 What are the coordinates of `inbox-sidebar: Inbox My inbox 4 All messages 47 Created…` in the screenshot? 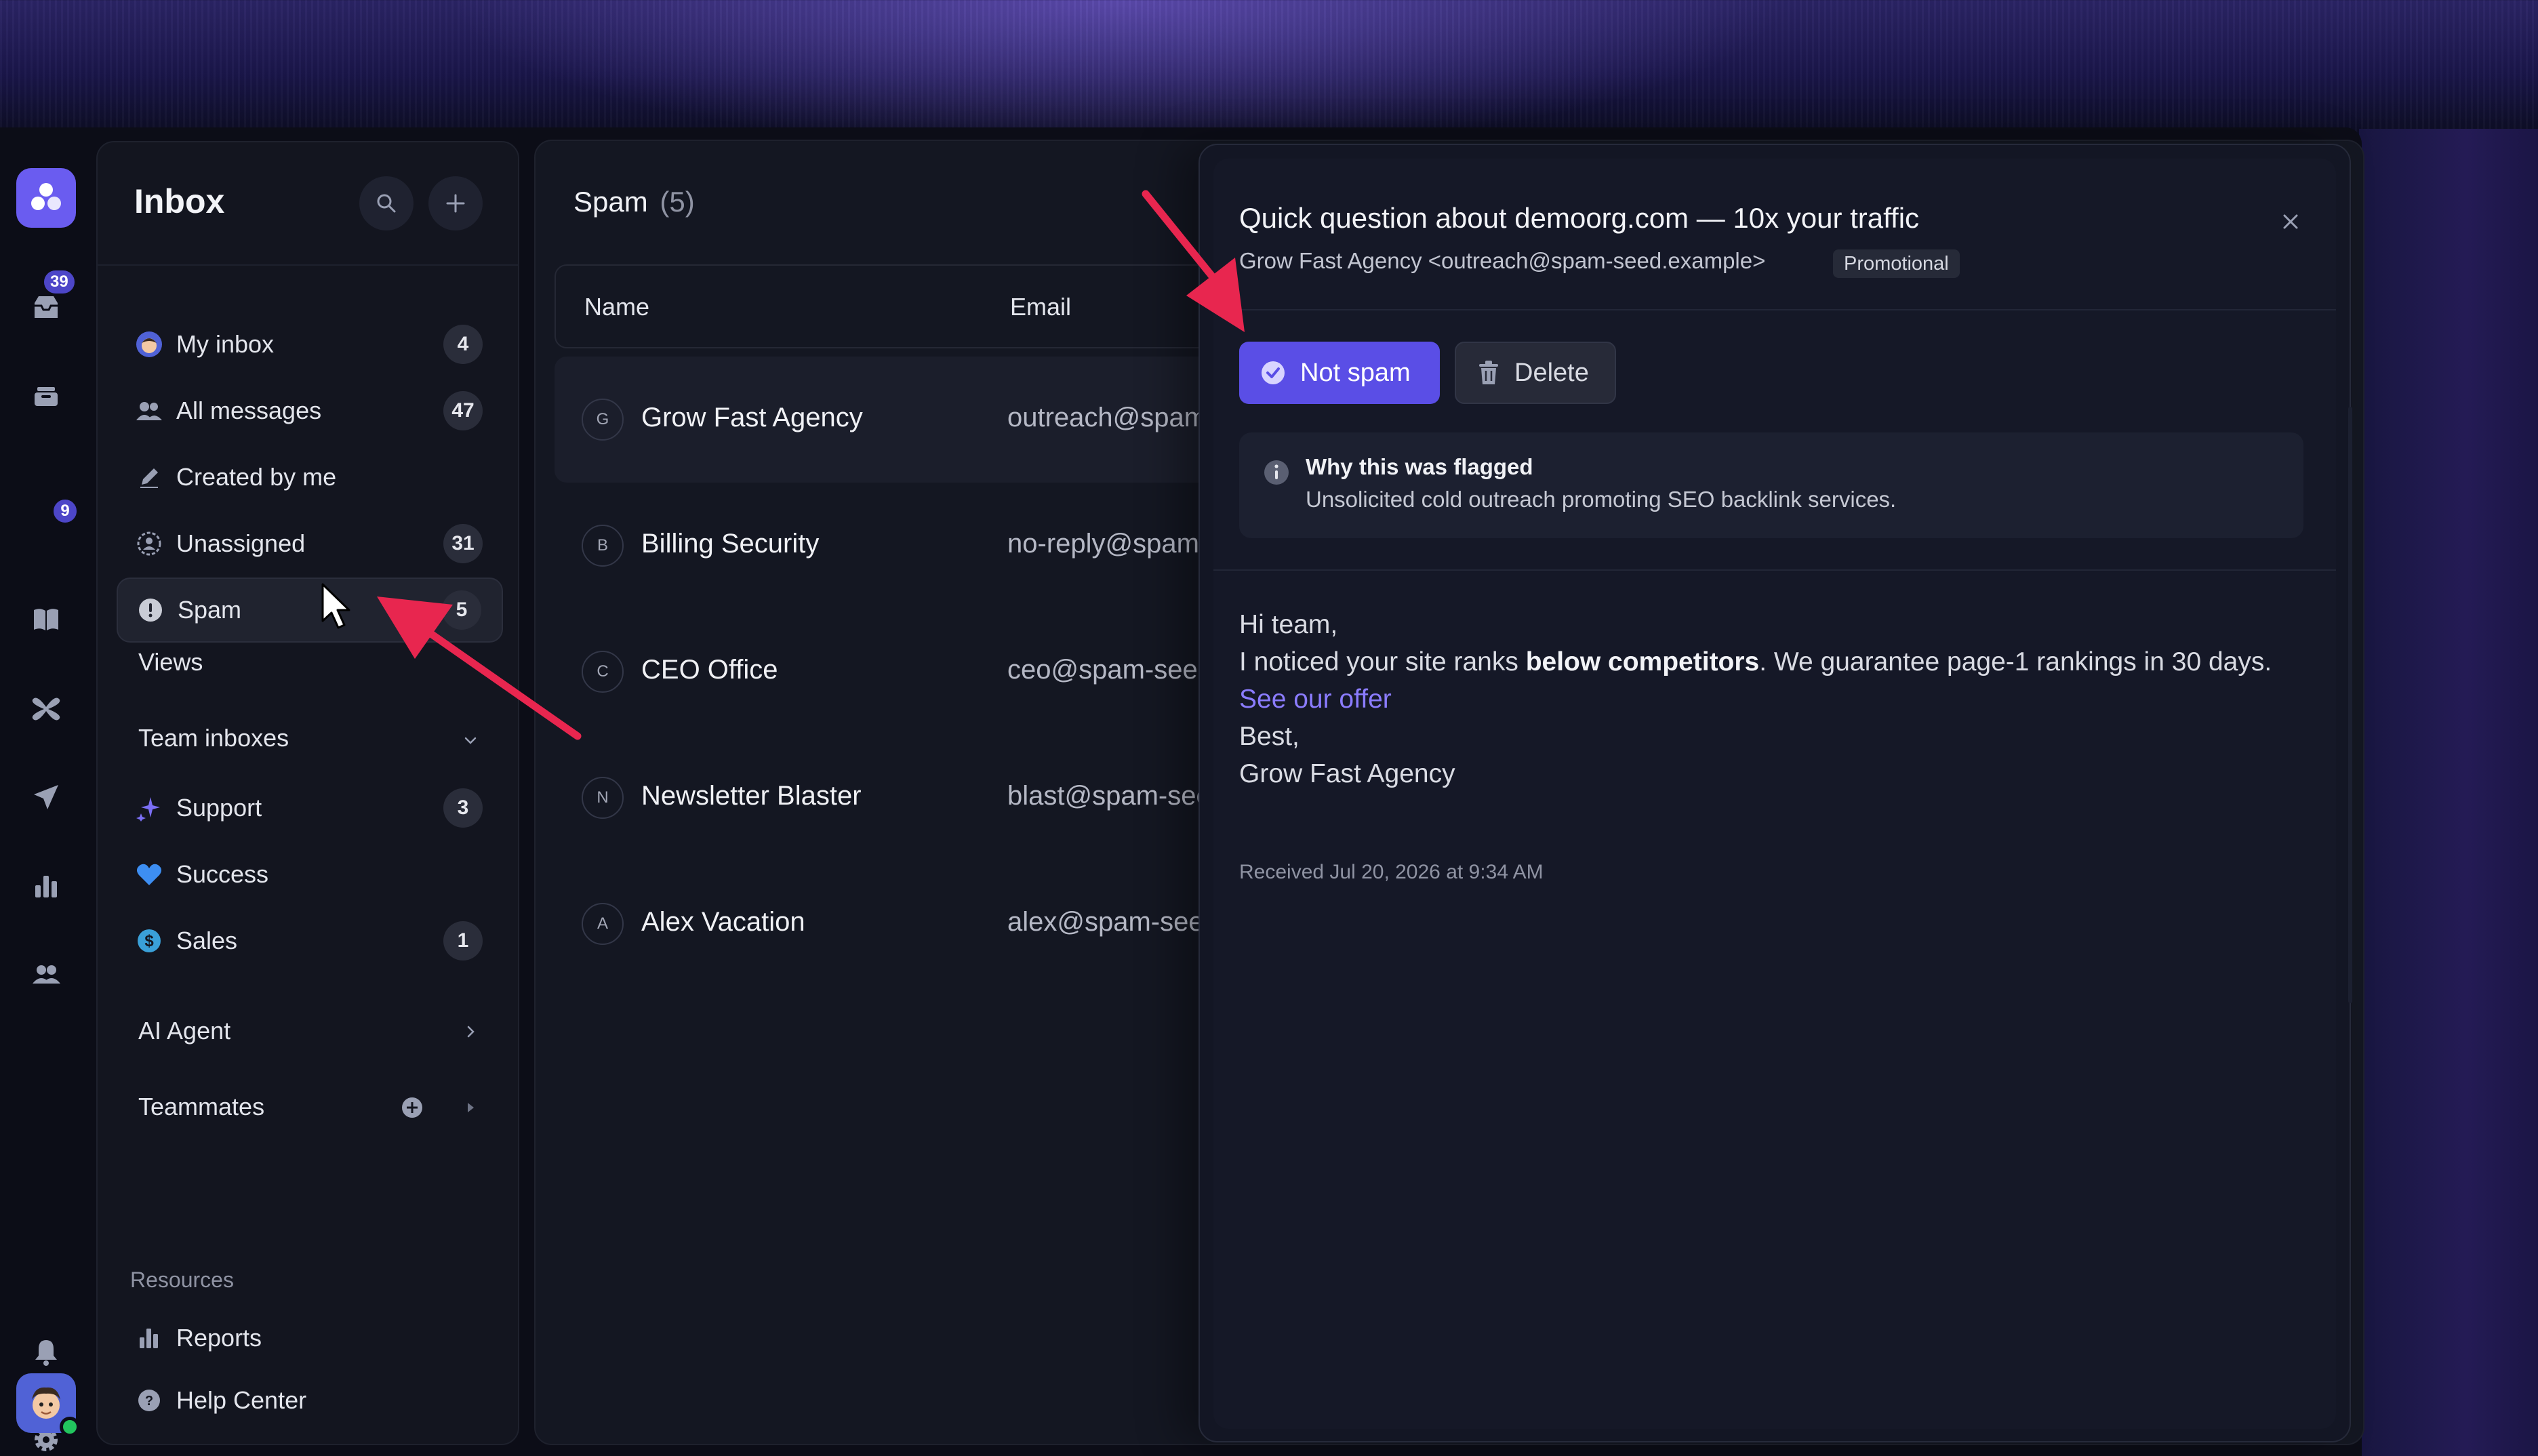 It's located at (307, 793).